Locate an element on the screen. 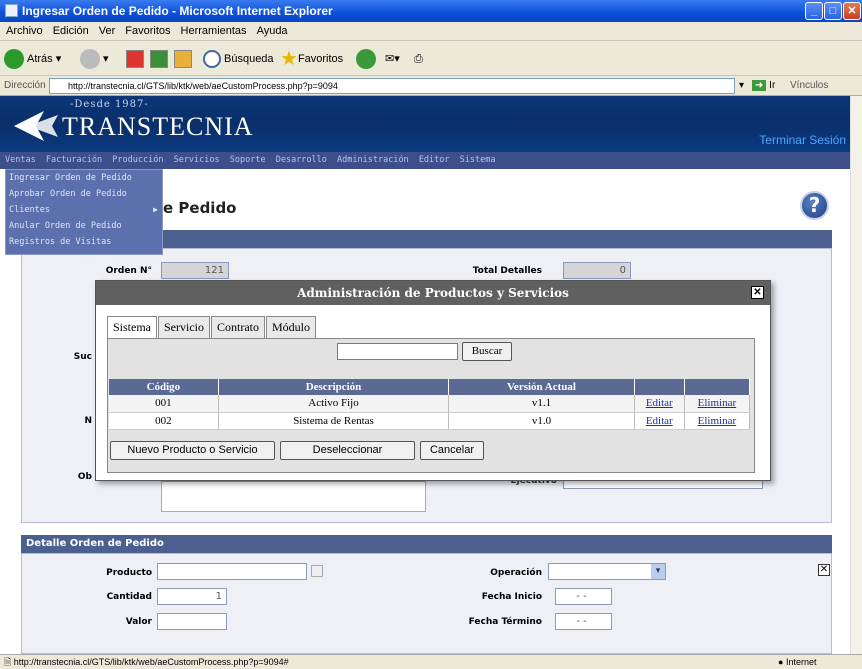 The image size is (862, 669). cell-edit: Editar is located at coordinates (659, 404).